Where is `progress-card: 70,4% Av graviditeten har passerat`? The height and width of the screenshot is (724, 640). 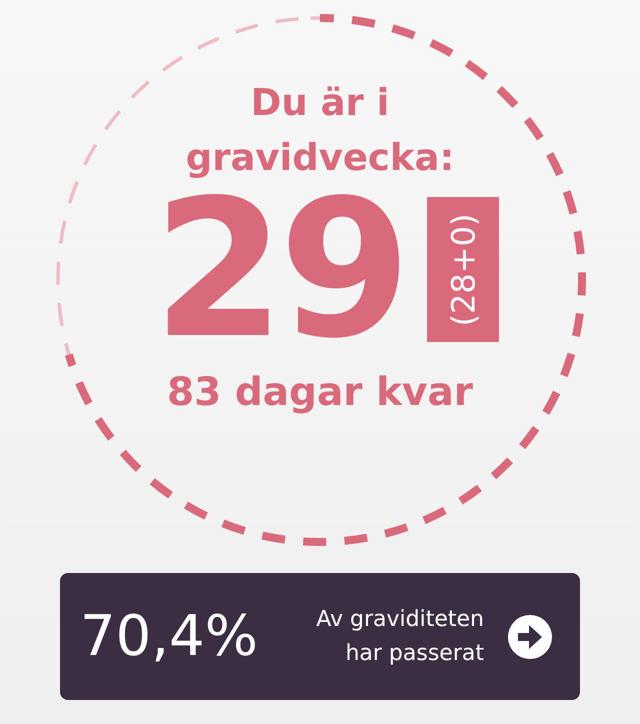
progress-card: 70,4% Av graviditeten har passerat is located at coordinates (320, 636).